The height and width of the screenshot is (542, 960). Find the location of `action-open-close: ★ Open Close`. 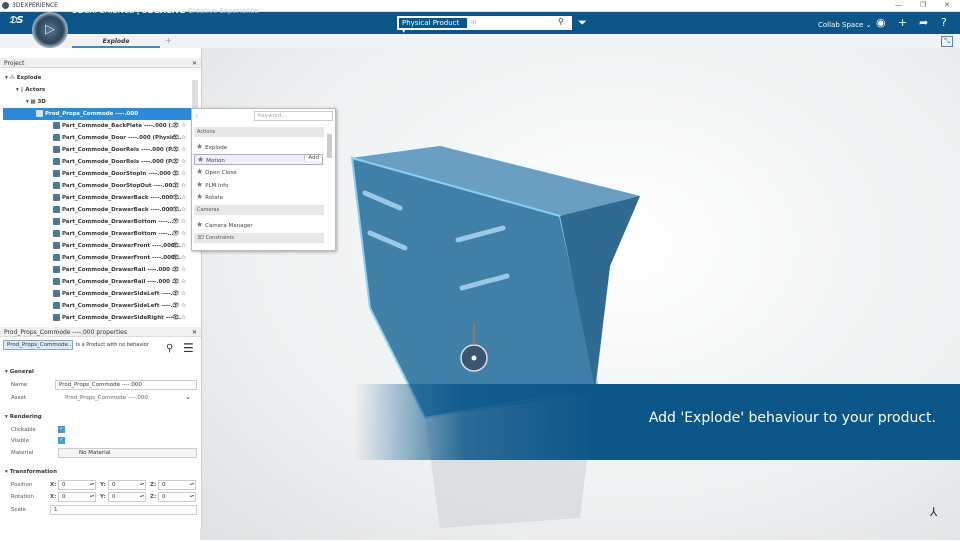

action-open-close: ★ Open Close is located at coordinates (216, 171).